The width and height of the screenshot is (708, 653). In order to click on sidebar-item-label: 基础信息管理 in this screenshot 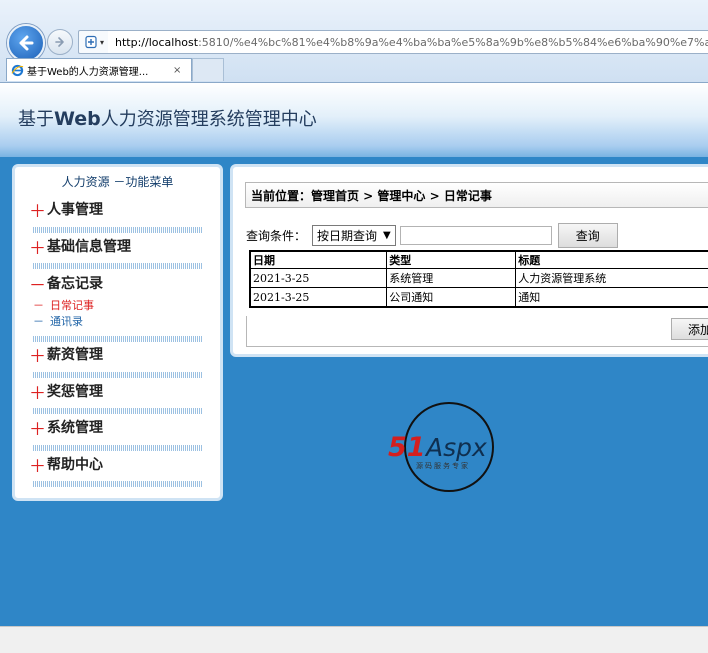, I will do `click(89, 247)`.